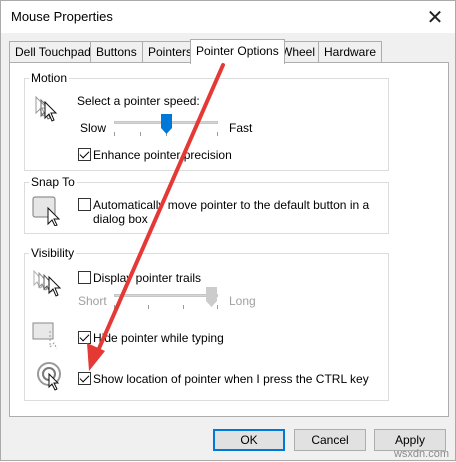  I want to click on pointer-speed-icon, so click(46, 108).